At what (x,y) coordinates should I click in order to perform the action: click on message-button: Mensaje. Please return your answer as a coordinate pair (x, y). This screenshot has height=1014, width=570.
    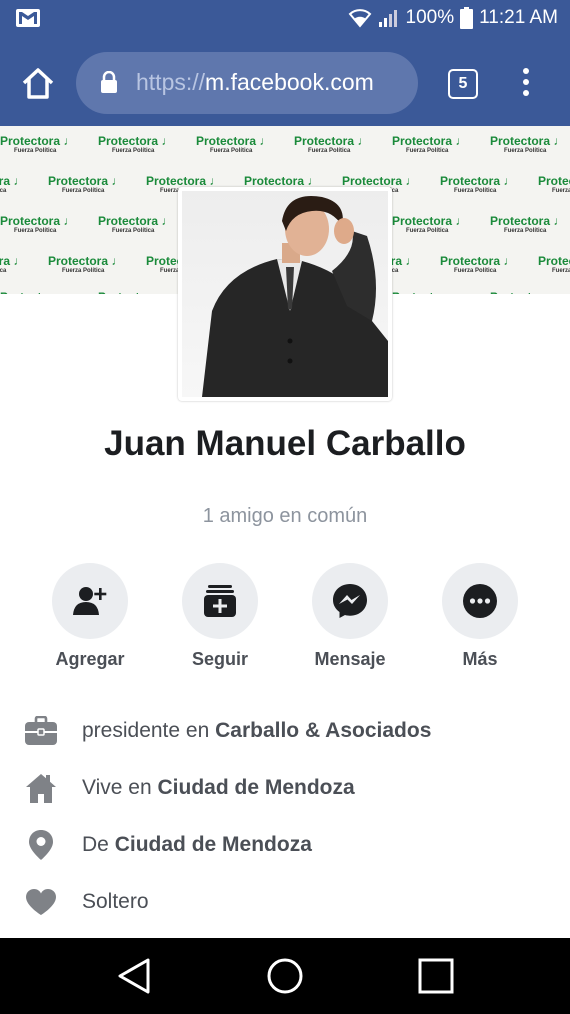
    Looking at the image, I should click on (350, 616).